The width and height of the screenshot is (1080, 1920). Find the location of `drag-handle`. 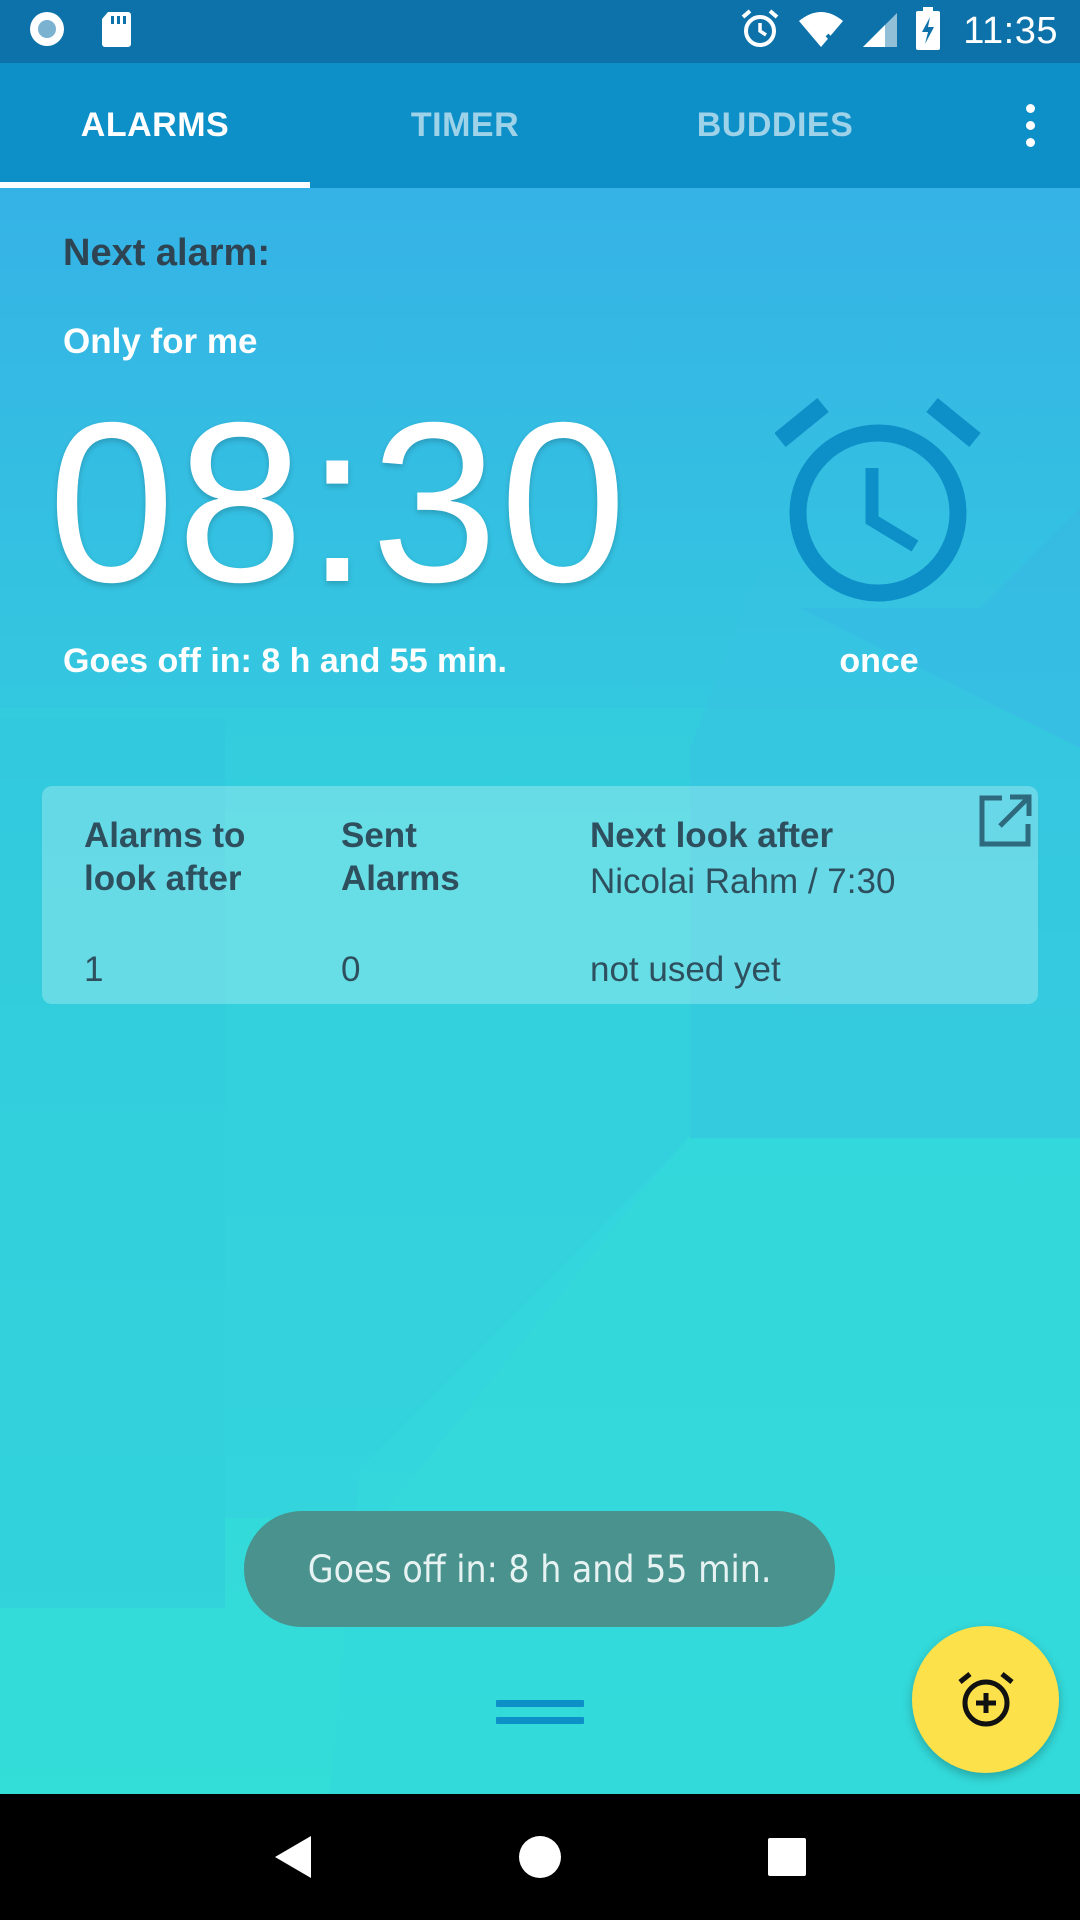

drag-handle is located at coordinates (540, 1717).